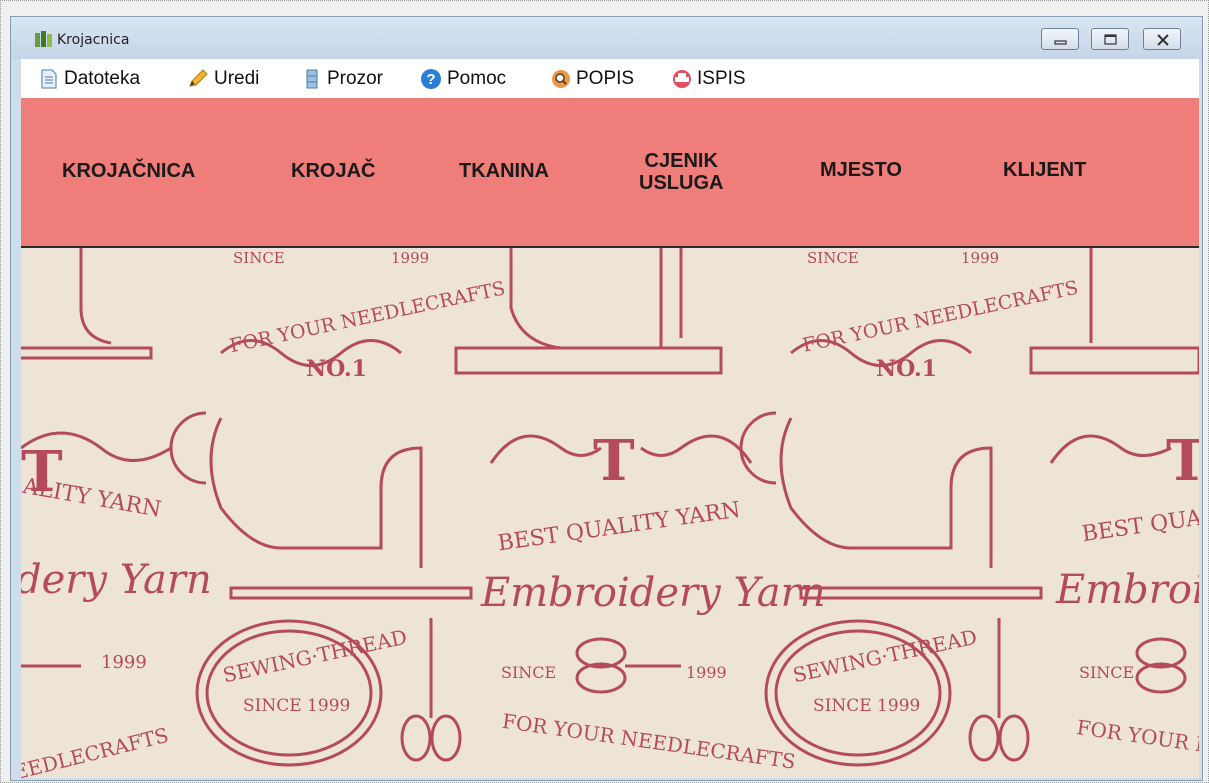 The height and width of the screenshot is (783, 1209). What do you see at coordinates (355, 78) in the screenshot?
I see `menu-label: Prozor` at bounding box center [355, 78].